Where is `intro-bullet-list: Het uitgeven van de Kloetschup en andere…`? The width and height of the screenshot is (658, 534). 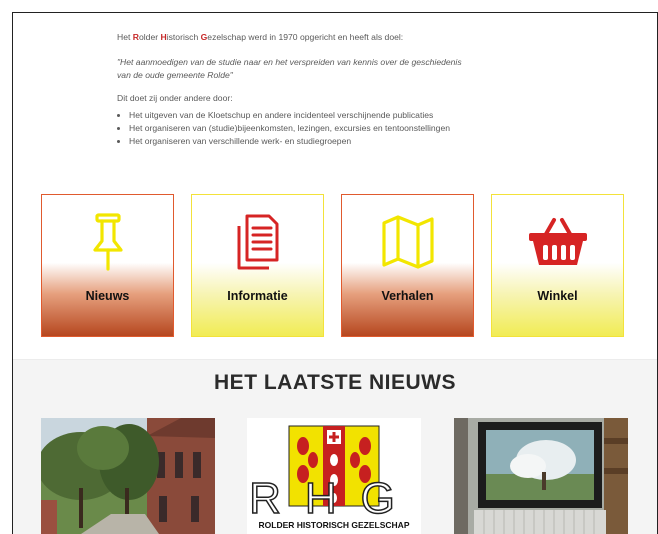 intro-bullet-list: Het uitgeven van de Kloetschup en andere… is located at coordinates (337, 128).